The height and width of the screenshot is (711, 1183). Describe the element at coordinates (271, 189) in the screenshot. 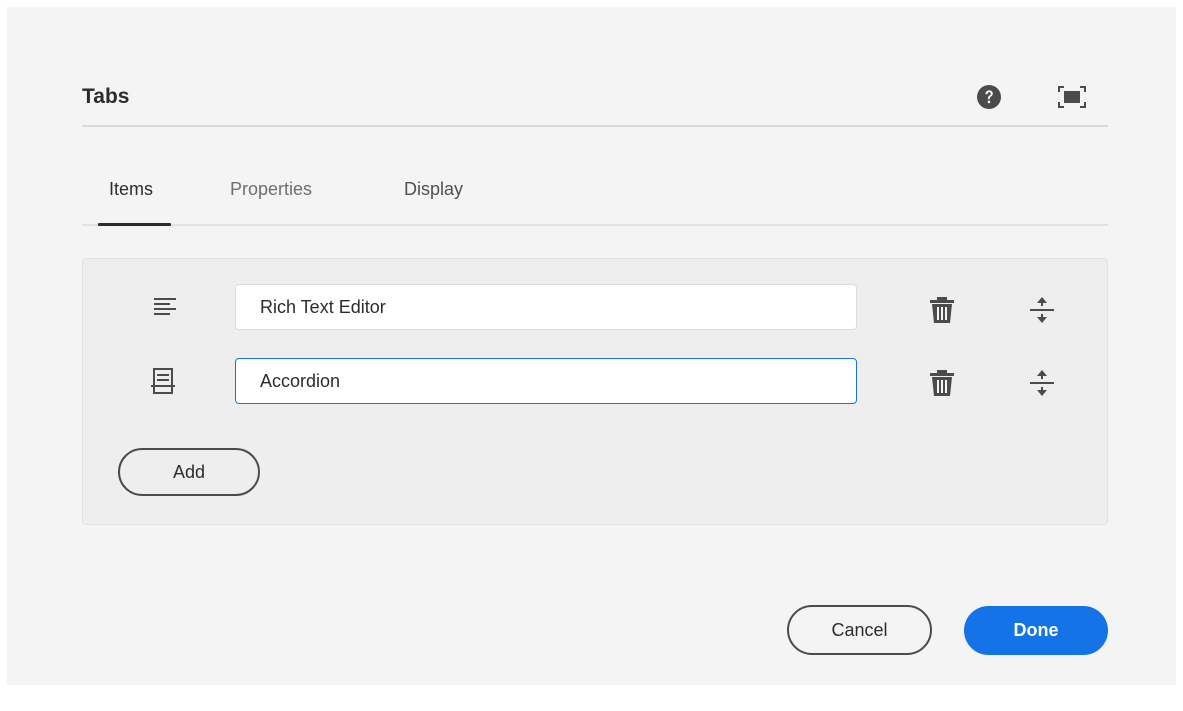

I see `tab-properties: Properties` at that location.